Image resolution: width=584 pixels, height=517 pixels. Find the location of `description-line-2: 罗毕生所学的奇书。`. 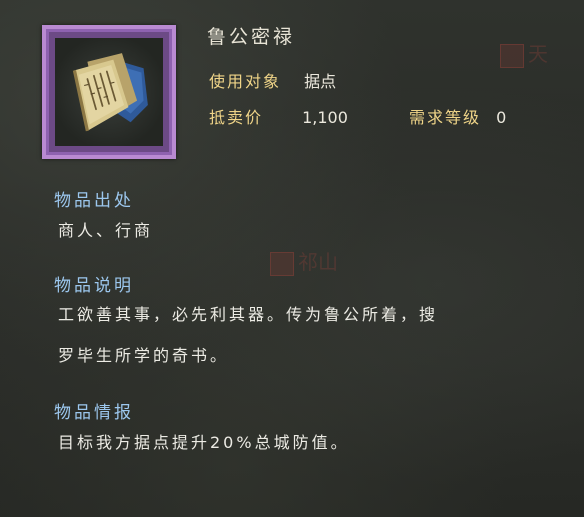

description-line-2: 罗毕生所学的奇书。 is located at coordinates (144, 355).